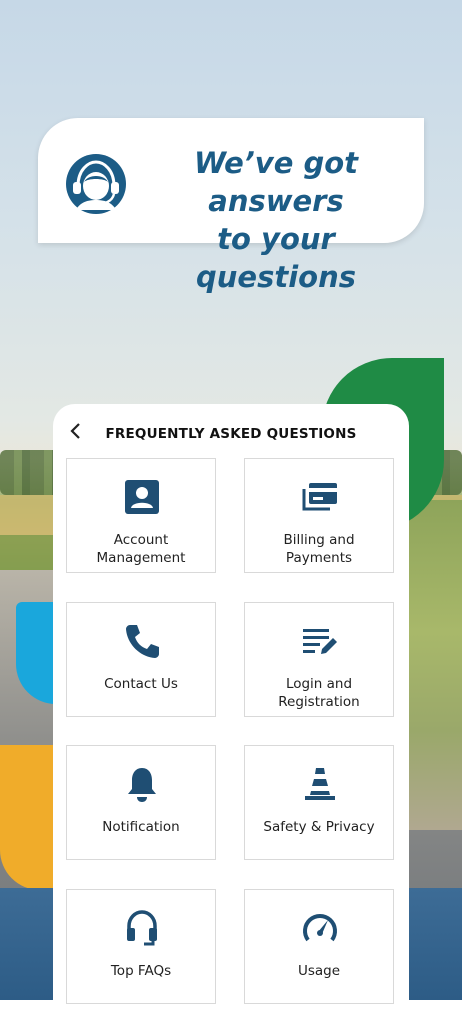 This screenshot has width=462, height=1014. Describe the element at coordinates (141, 540) in the screenshot. I see `tile-label: Account` at that location.